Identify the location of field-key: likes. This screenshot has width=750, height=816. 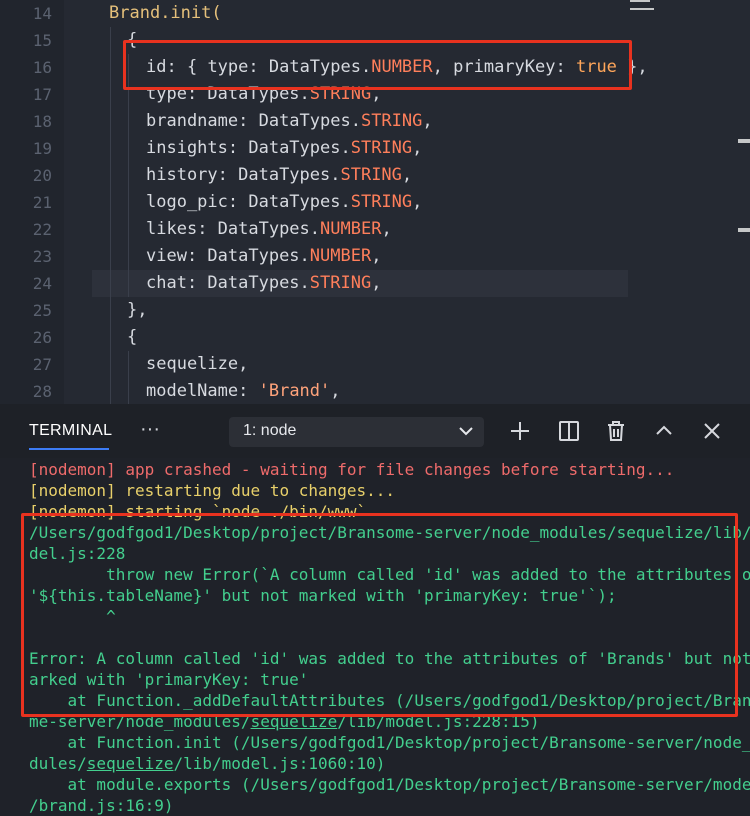
(172, 229).